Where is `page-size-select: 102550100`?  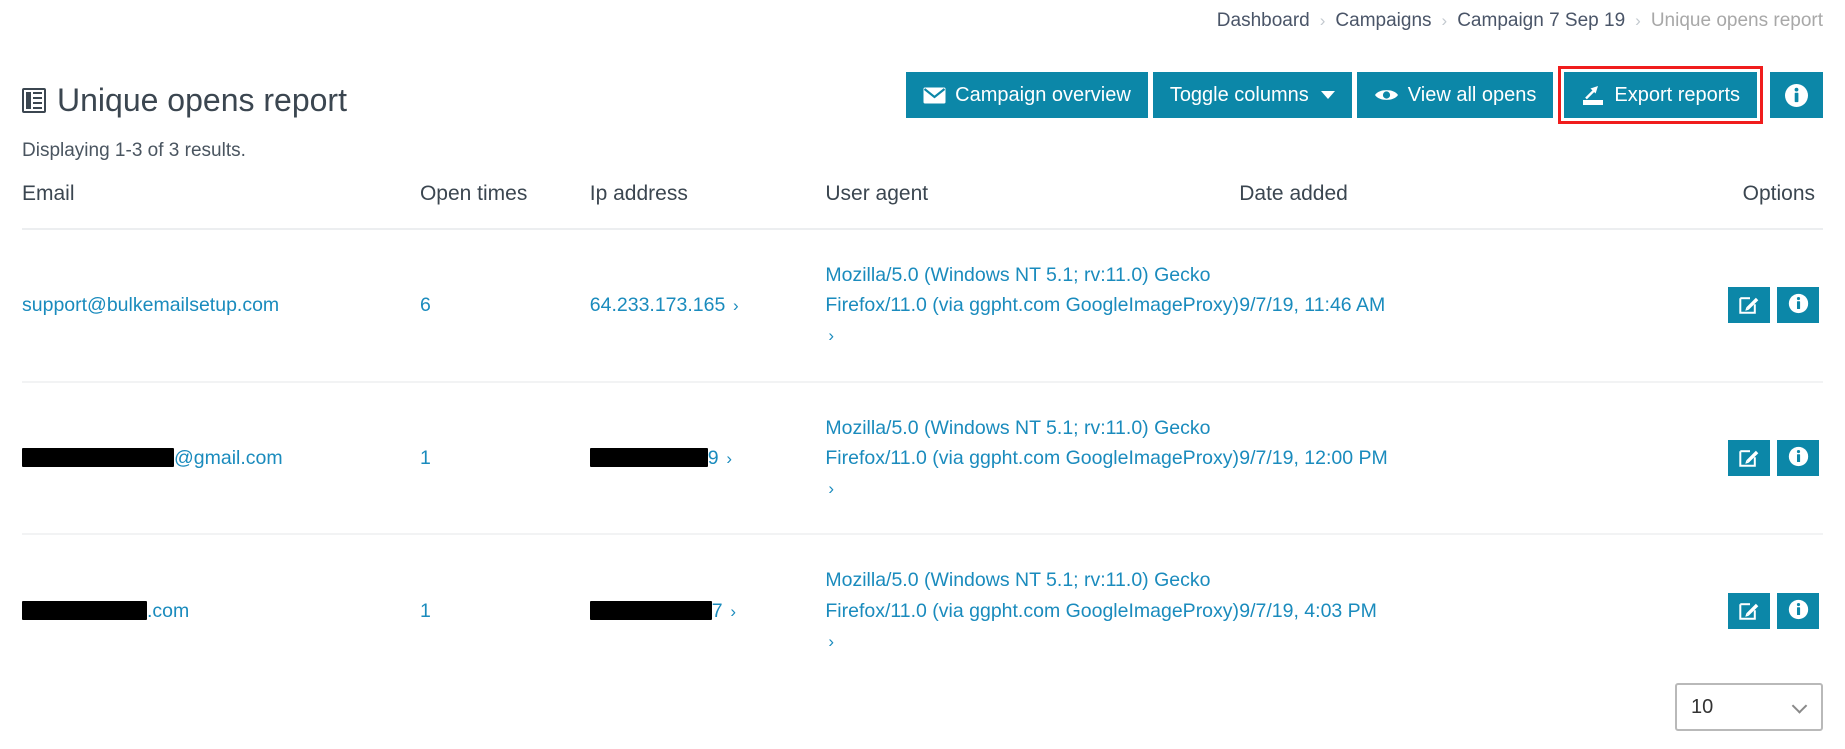 page-size-select: 102550100 is located at coordinates (1749, 707).